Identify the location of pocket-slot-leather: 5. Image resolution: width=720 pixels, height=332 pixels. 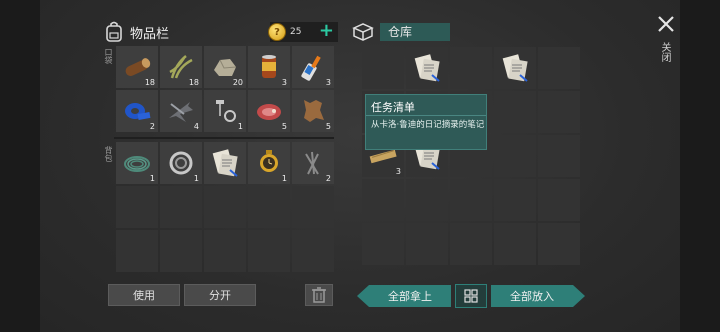
(313, 111).